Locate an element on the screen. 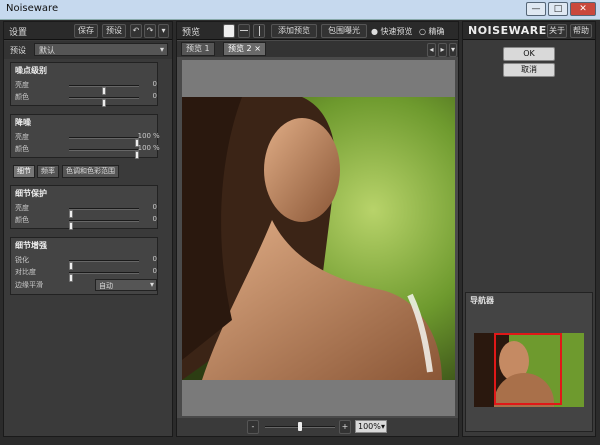 This screenshot has width=600, height=445. contrast-row: 对比度 0 is located at coordinates (86, 274).